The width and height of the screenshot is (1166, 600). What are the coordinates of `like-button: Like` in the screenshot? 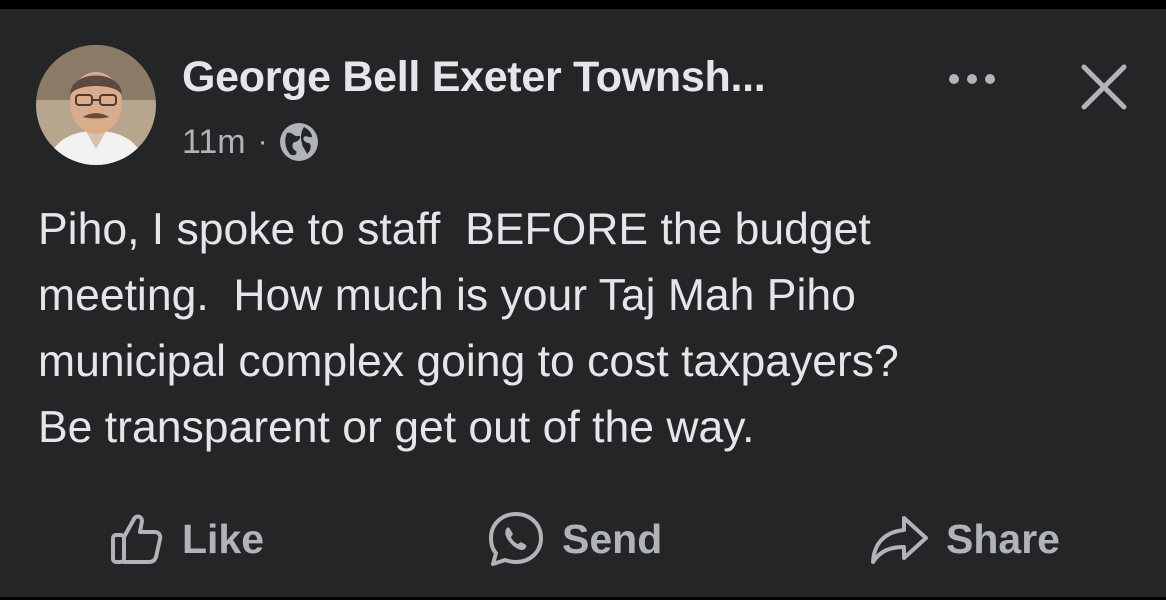 It's located at (186, 539).